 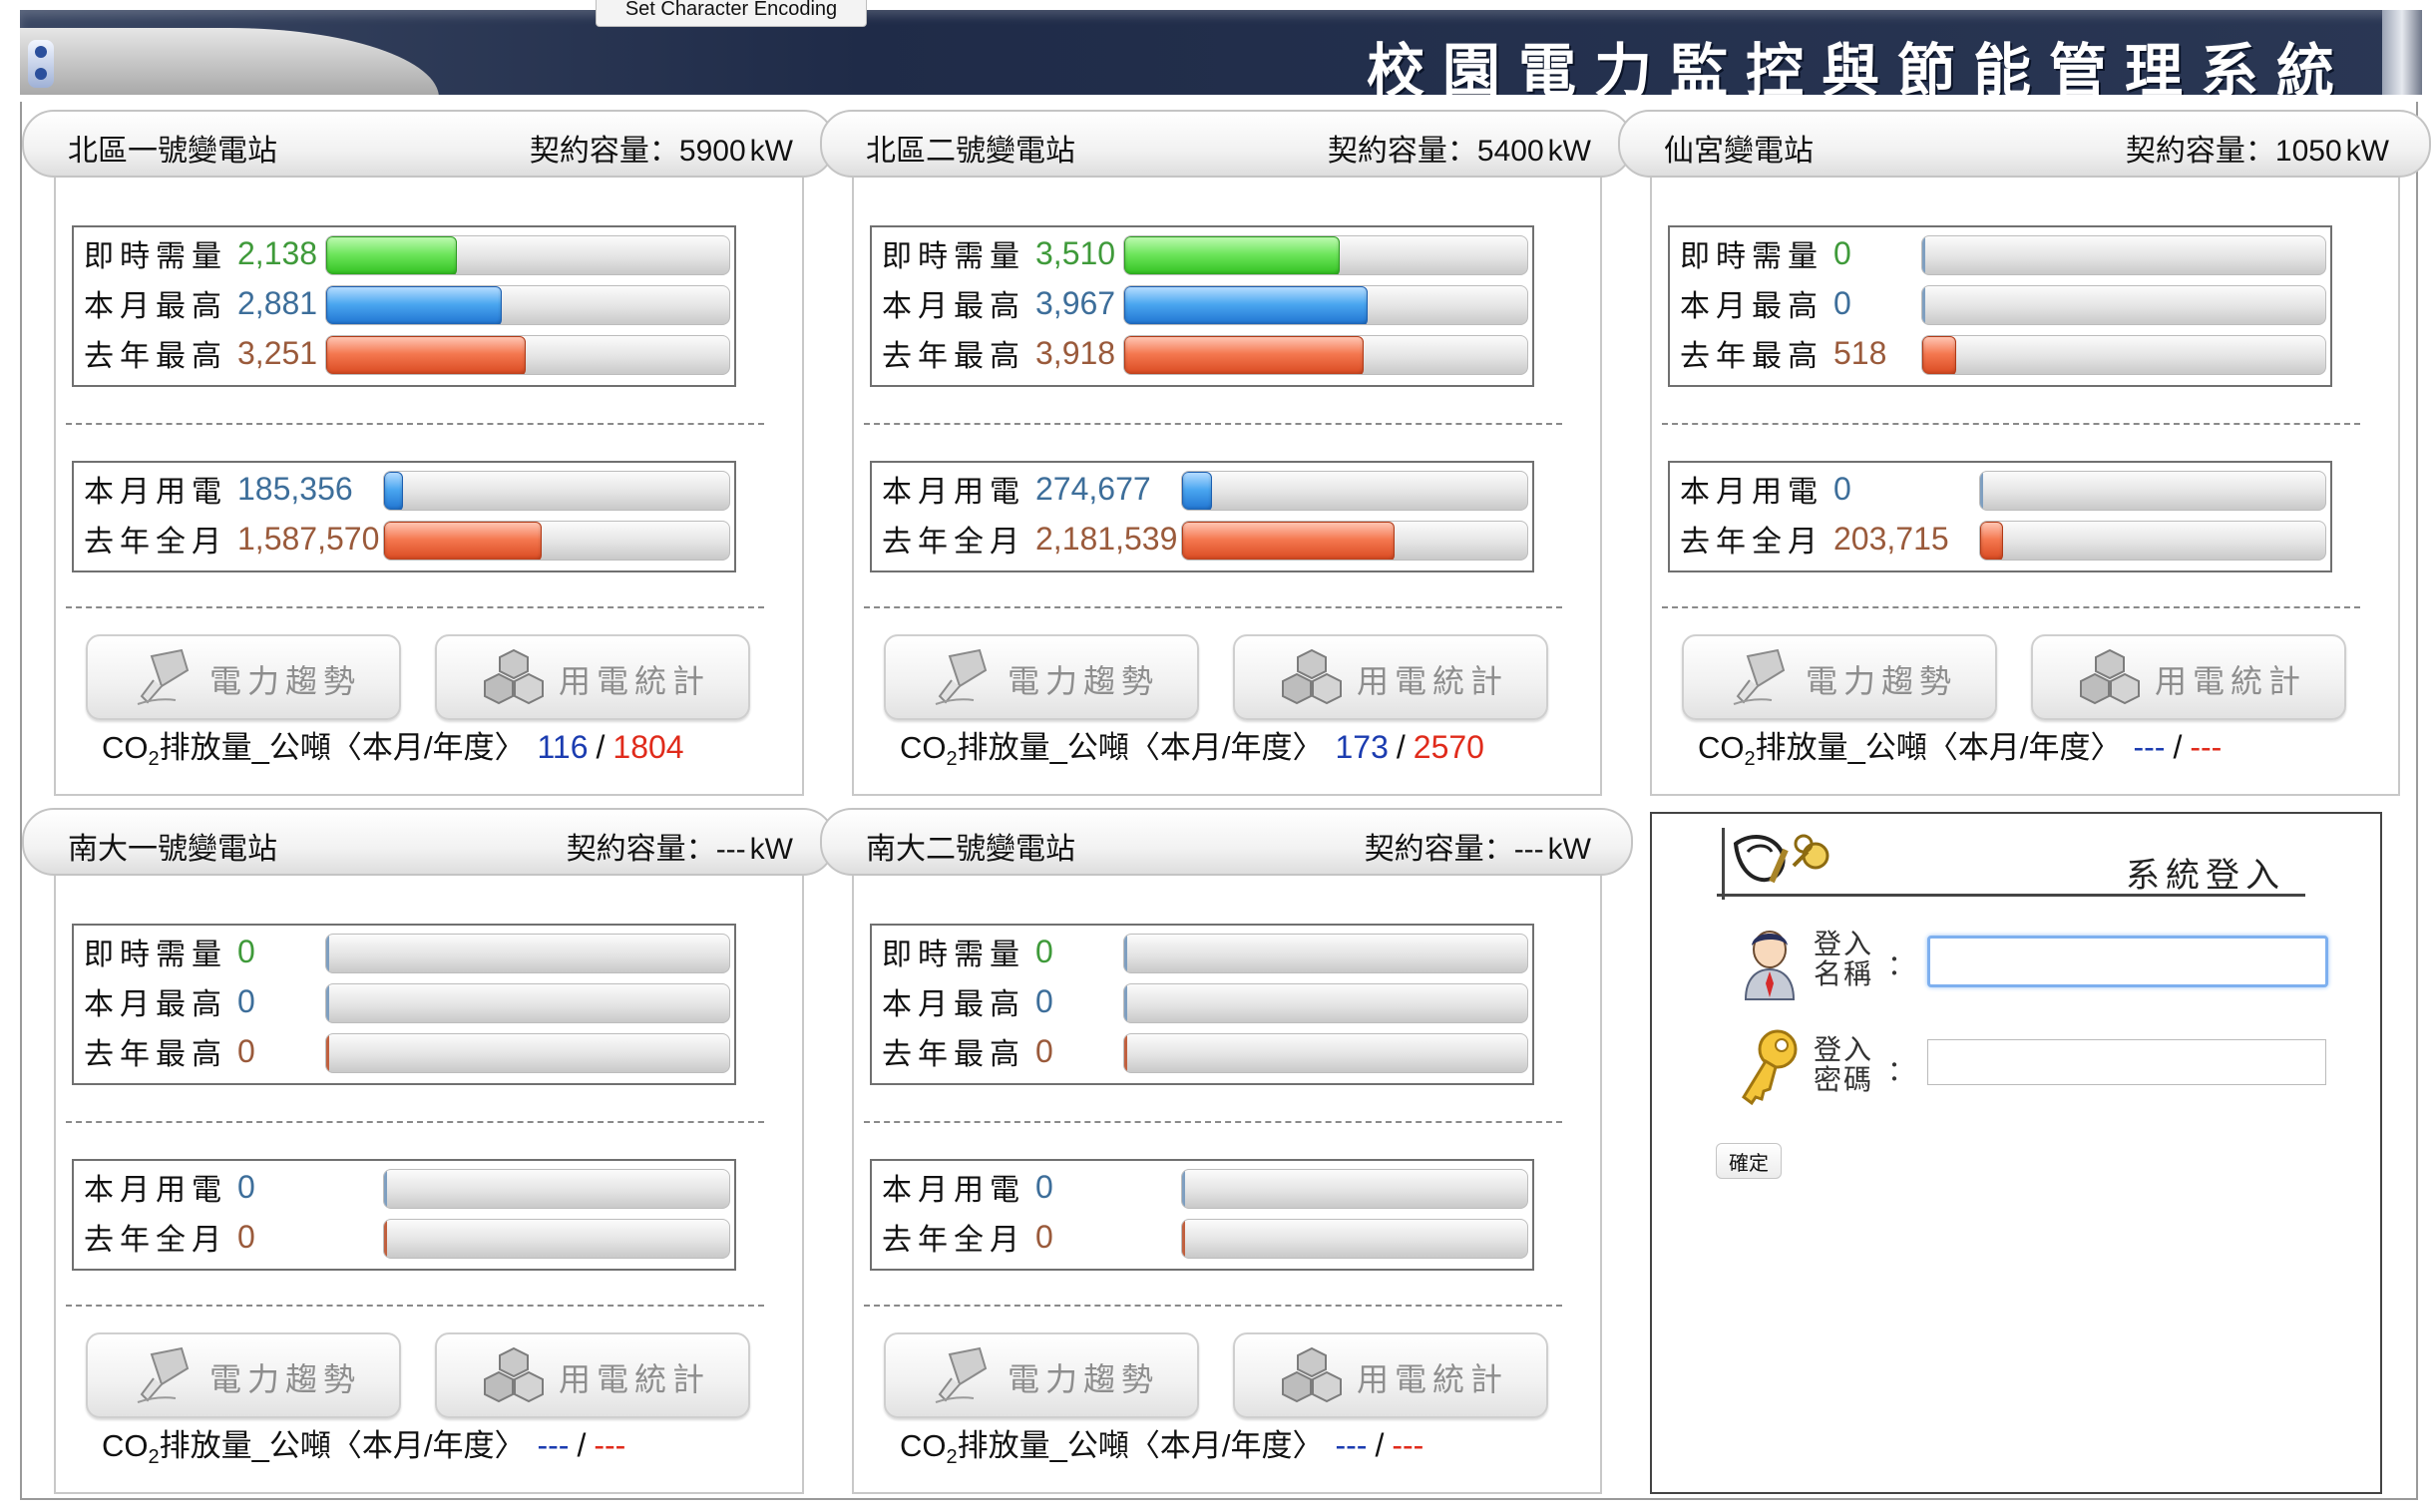 What do you see at coordinates (156, 492) in the screenshot?
I see `month-usage-label: 本月用電` at bounding box center [156, 492].